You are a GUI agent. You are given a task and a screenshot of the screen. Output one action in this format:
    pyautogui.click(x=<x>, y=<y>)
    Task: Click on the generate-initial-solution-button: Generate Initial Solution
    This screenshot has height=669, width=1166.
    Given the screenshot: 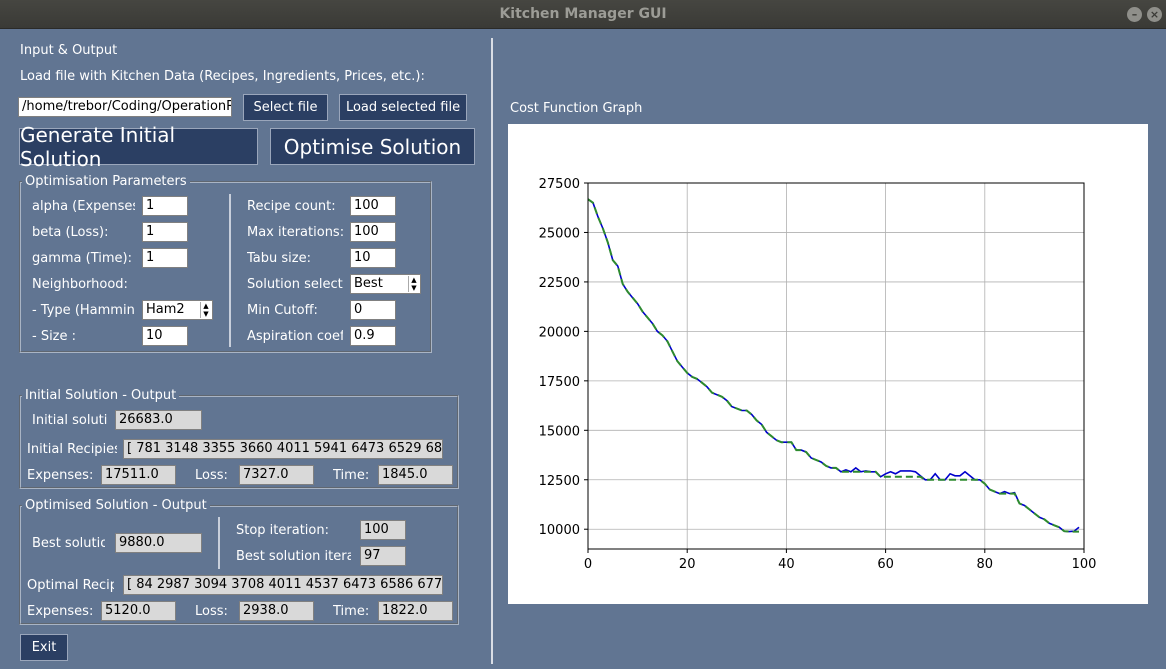 What is the action you would take?
    pyautogui.click(x=138, y=147)
    